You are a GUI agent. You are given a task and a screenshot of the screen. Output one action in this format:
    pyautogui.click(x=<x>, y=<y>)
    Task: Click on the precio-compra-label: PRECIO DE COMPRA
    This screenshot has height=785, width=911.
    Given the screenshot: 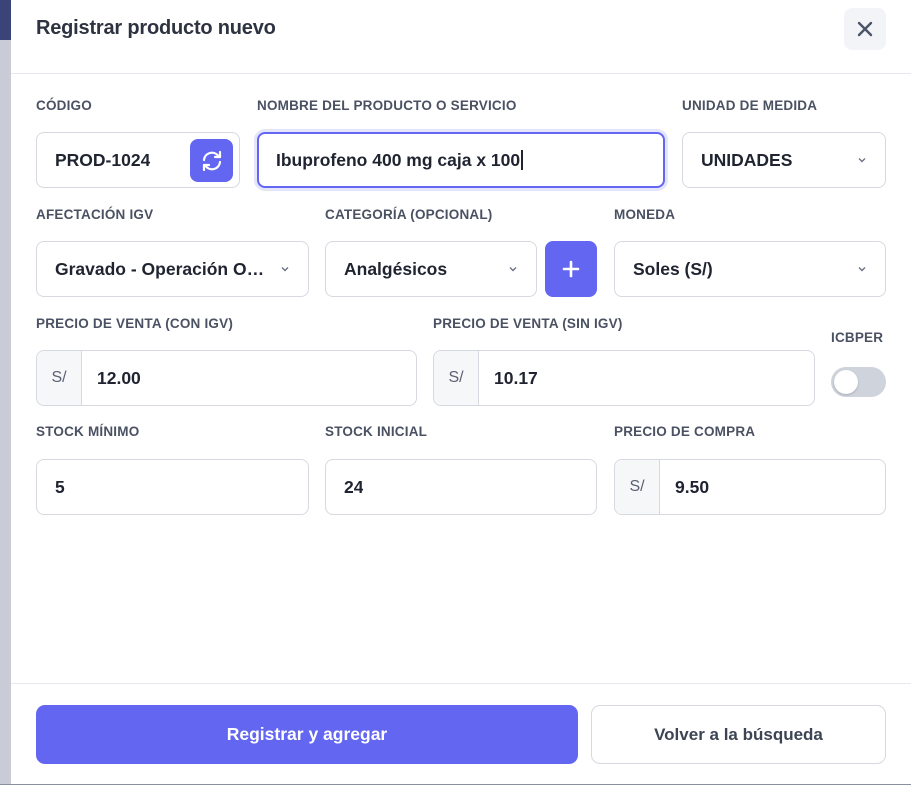 What is the action you would take?
    pyautogui.click(x=685, y=431)
    